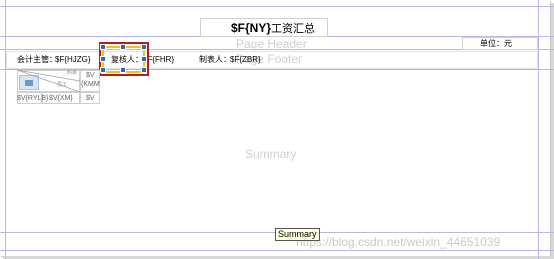 The image size is (554, 259). Describe the element at coordinates (103, 47) in the screenshot. I see `resize-handle-nw` at that location.